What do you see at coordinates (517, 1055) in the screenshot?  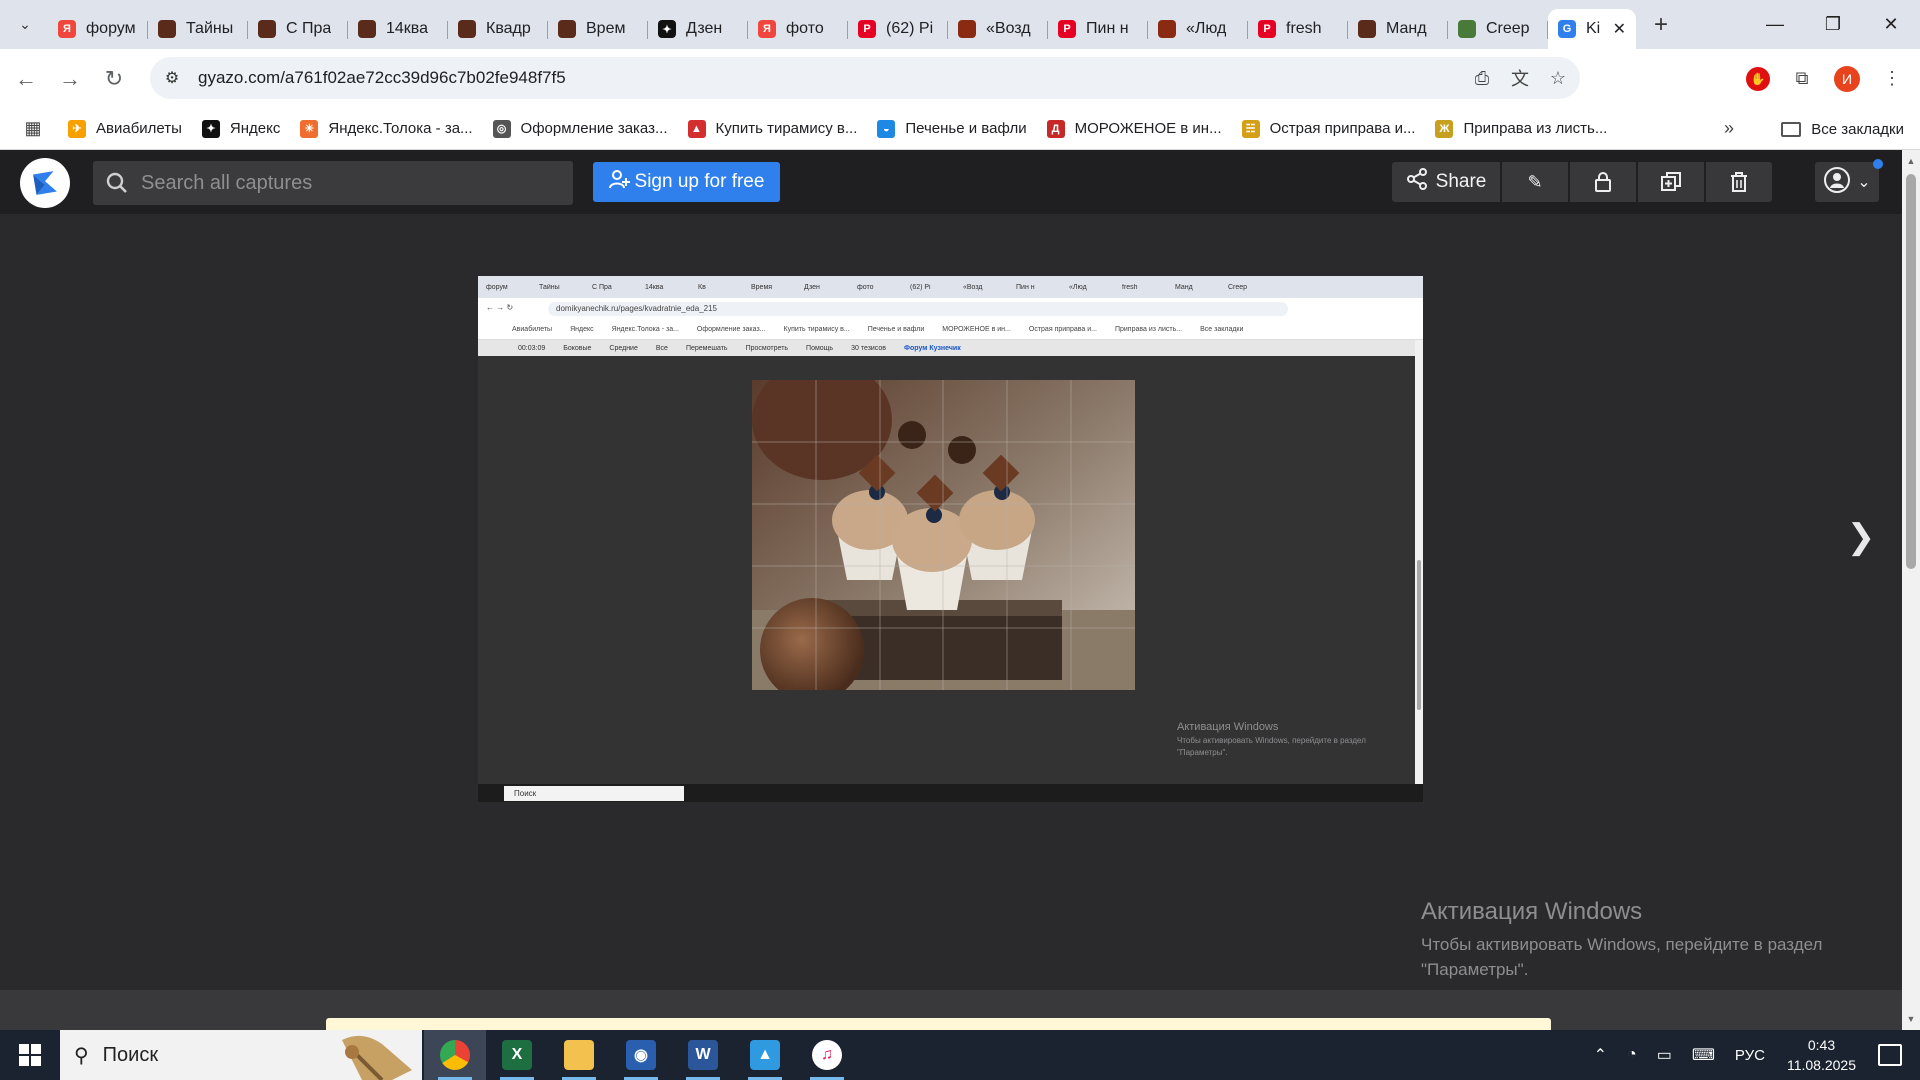 I see `taskbar-app-excel: X` at bounding box center [517, 1055].